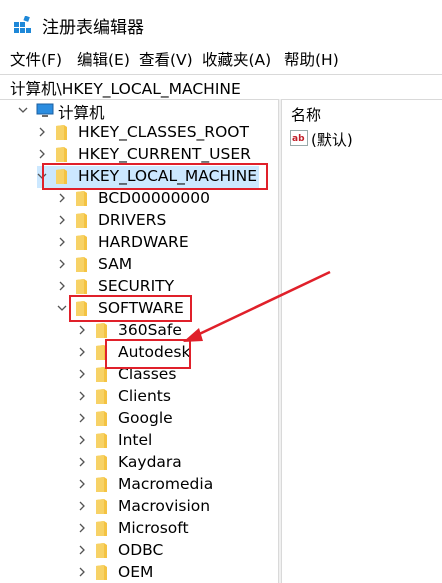  Describe the element at coordinates (257, 306) in the screenshot. I see `annotation-arrow` at that location.